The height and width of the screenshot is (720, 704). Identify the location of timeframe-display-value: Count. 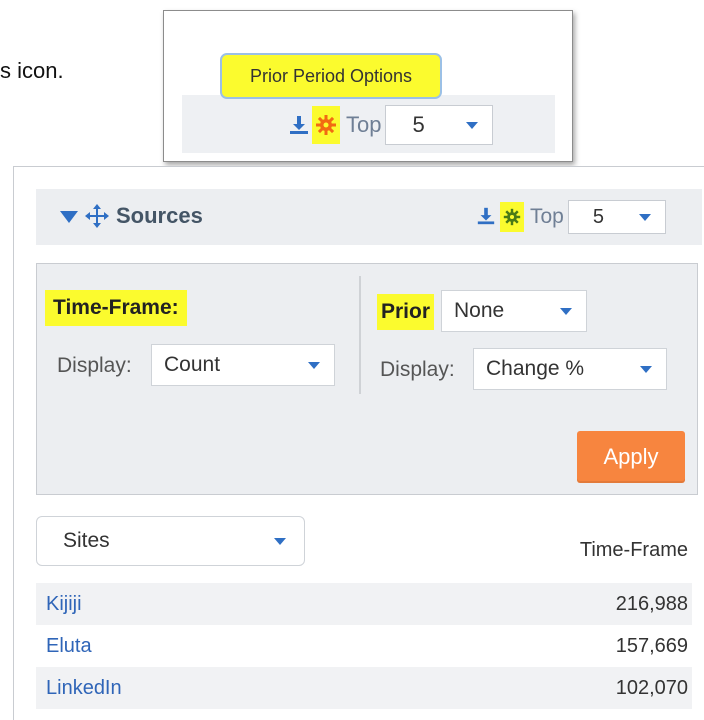
(192, 364).